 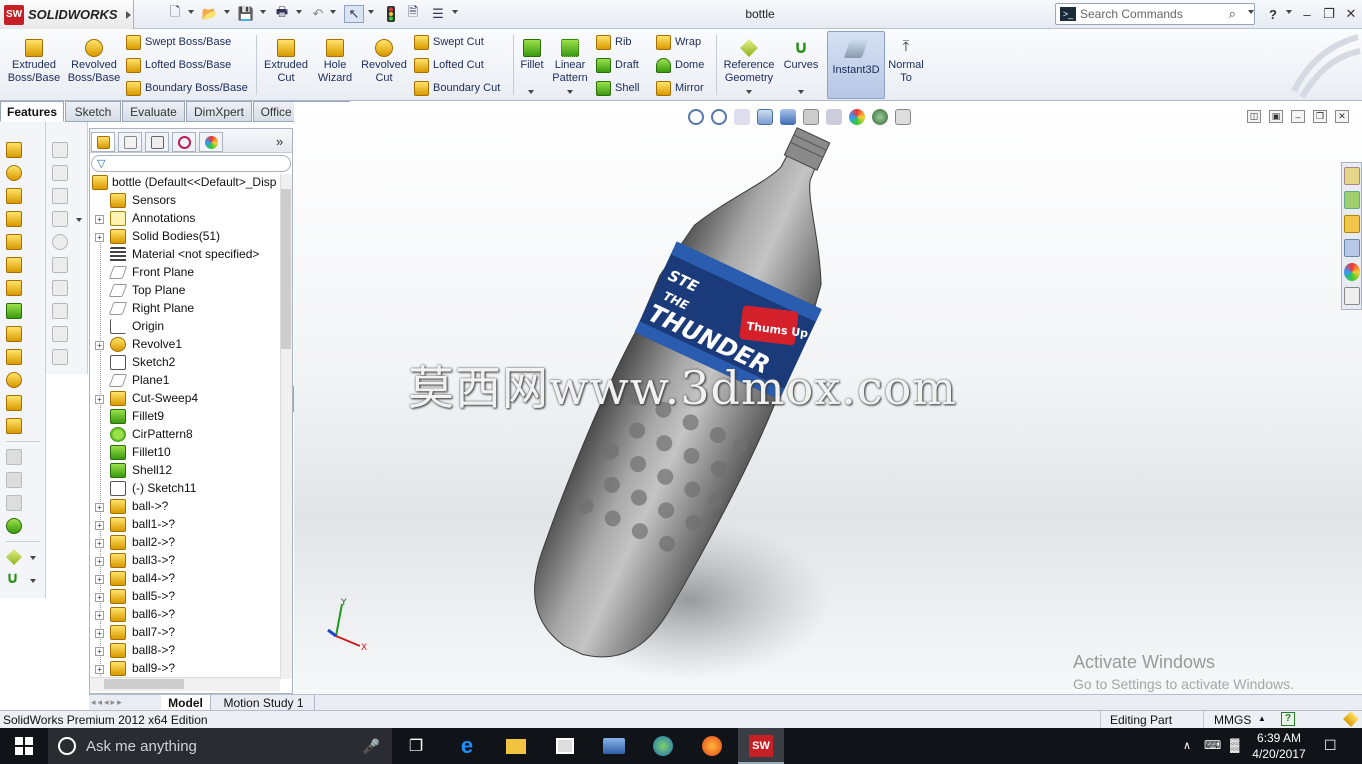 What do you see at coordinates (1351, 719) in the screenshot?
I see `quick-tips-icon` at bounding box center [1351, 719].